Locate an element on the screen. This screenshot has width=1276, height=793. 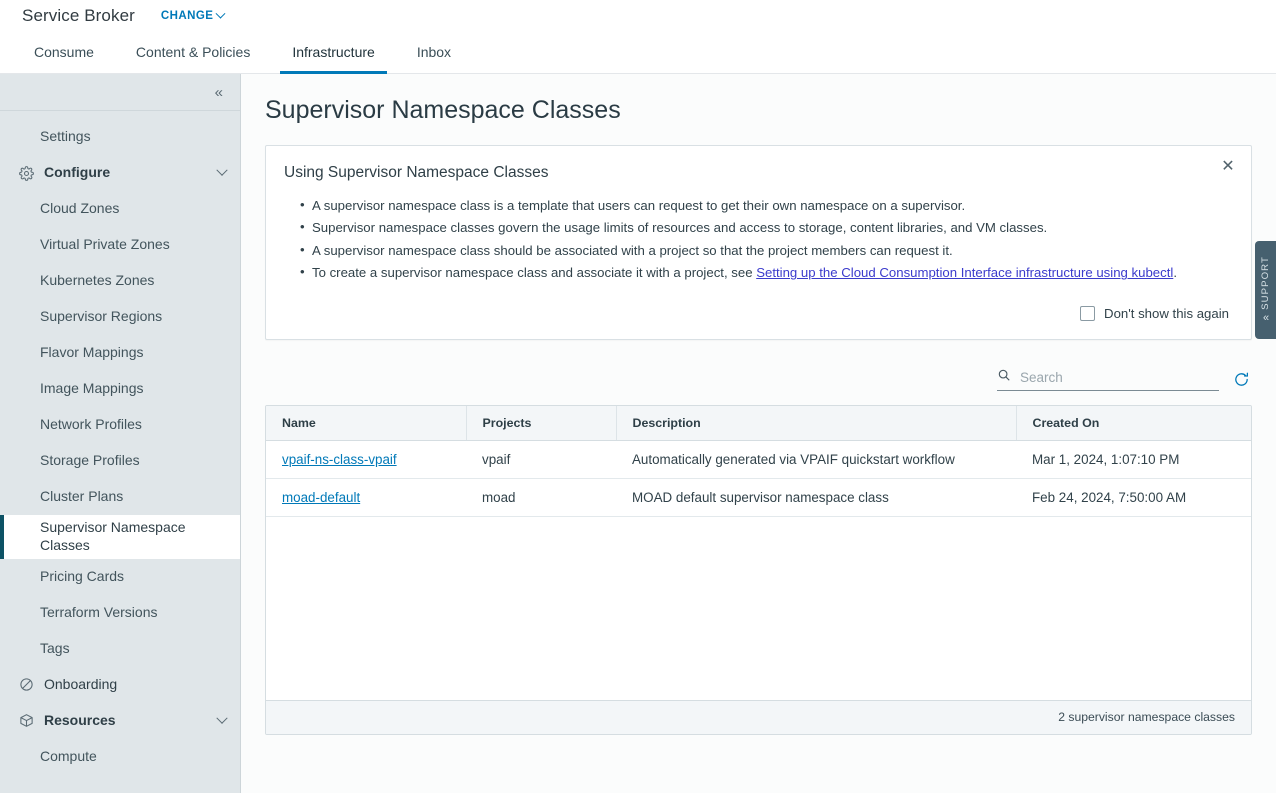
sidebar-item-label: Supervisor Regions is located at coordinates (101, 316).